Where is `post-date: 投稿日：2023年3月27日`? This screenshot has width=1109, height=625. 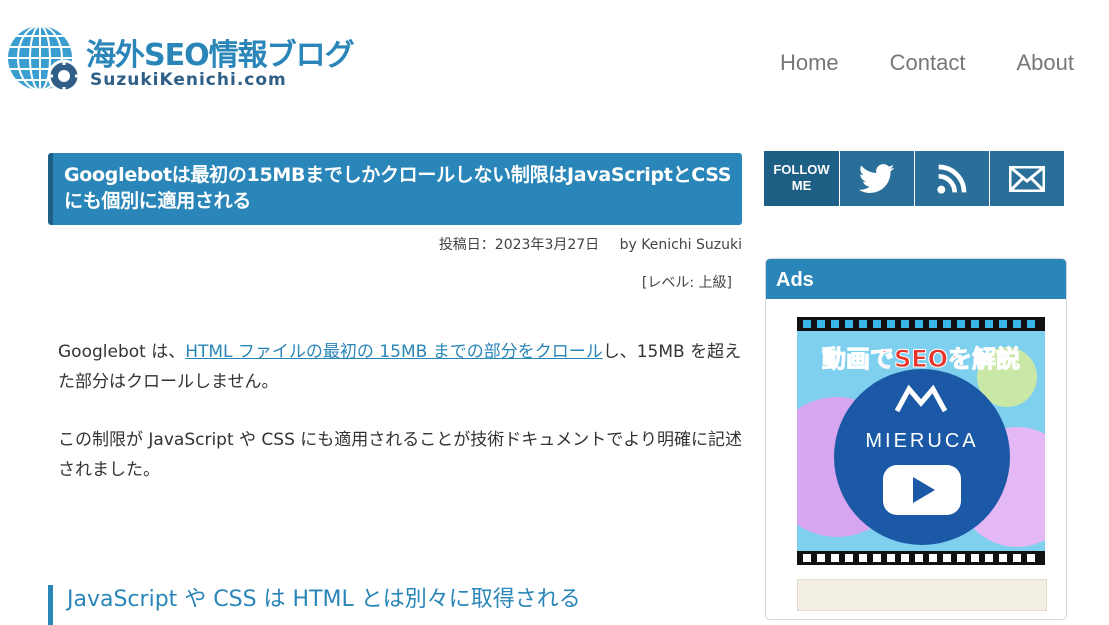
post-date: 投稿日：2023年3月27日 is located at coordinates (519, 245).